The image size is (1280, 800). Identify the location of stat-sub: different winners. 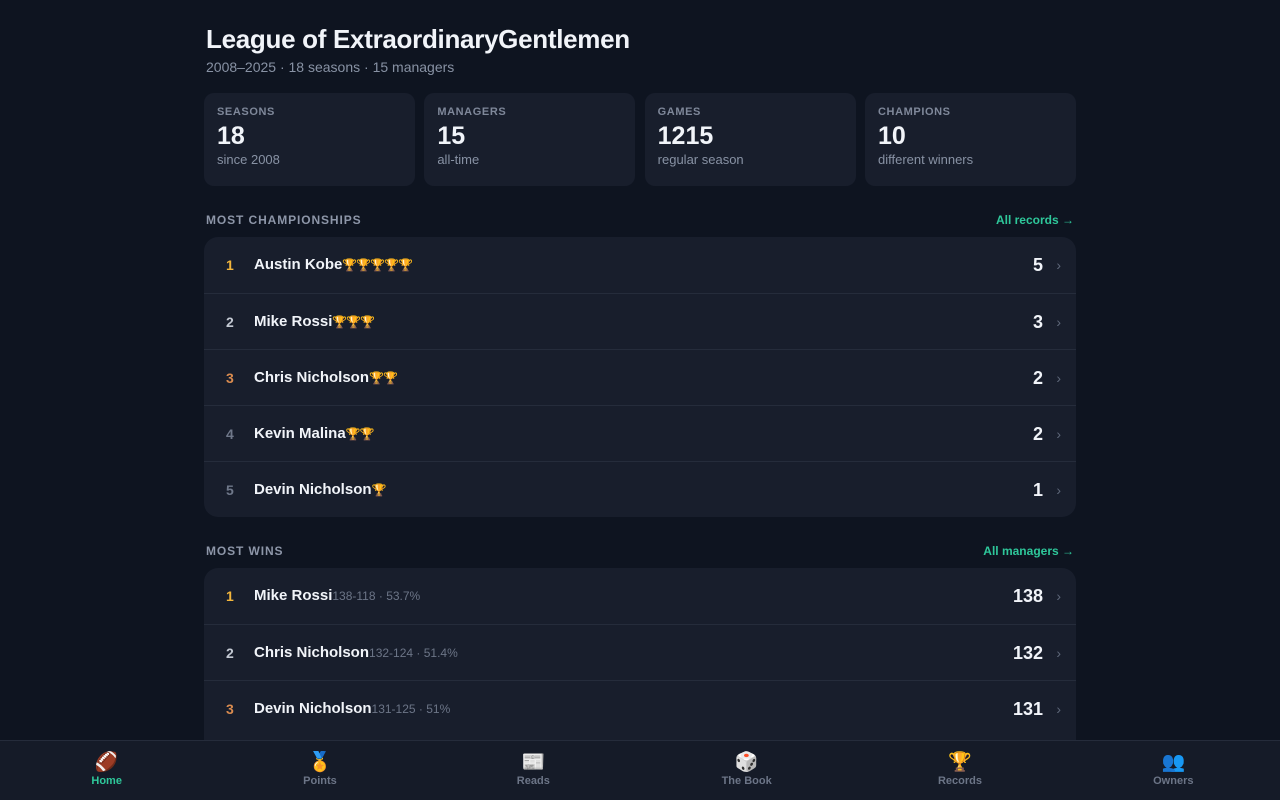
(925, 159).